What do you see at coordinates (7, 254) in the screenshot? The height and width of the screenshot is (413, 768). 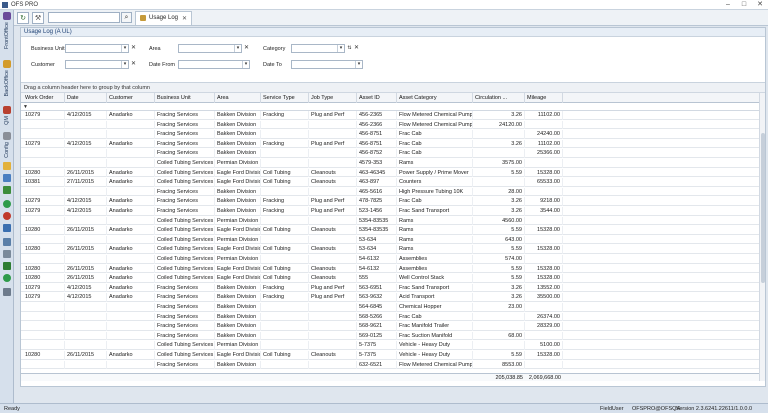 I see `settings-icon` at bounding box center [7, 254].